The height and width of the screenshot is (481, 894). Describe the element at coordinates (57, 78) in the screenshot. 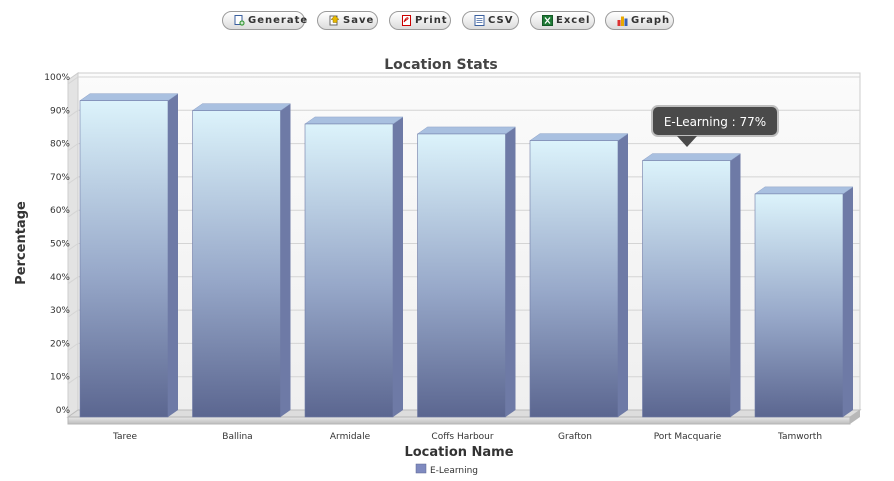

I see `y-tick-label: 100%` at that location.